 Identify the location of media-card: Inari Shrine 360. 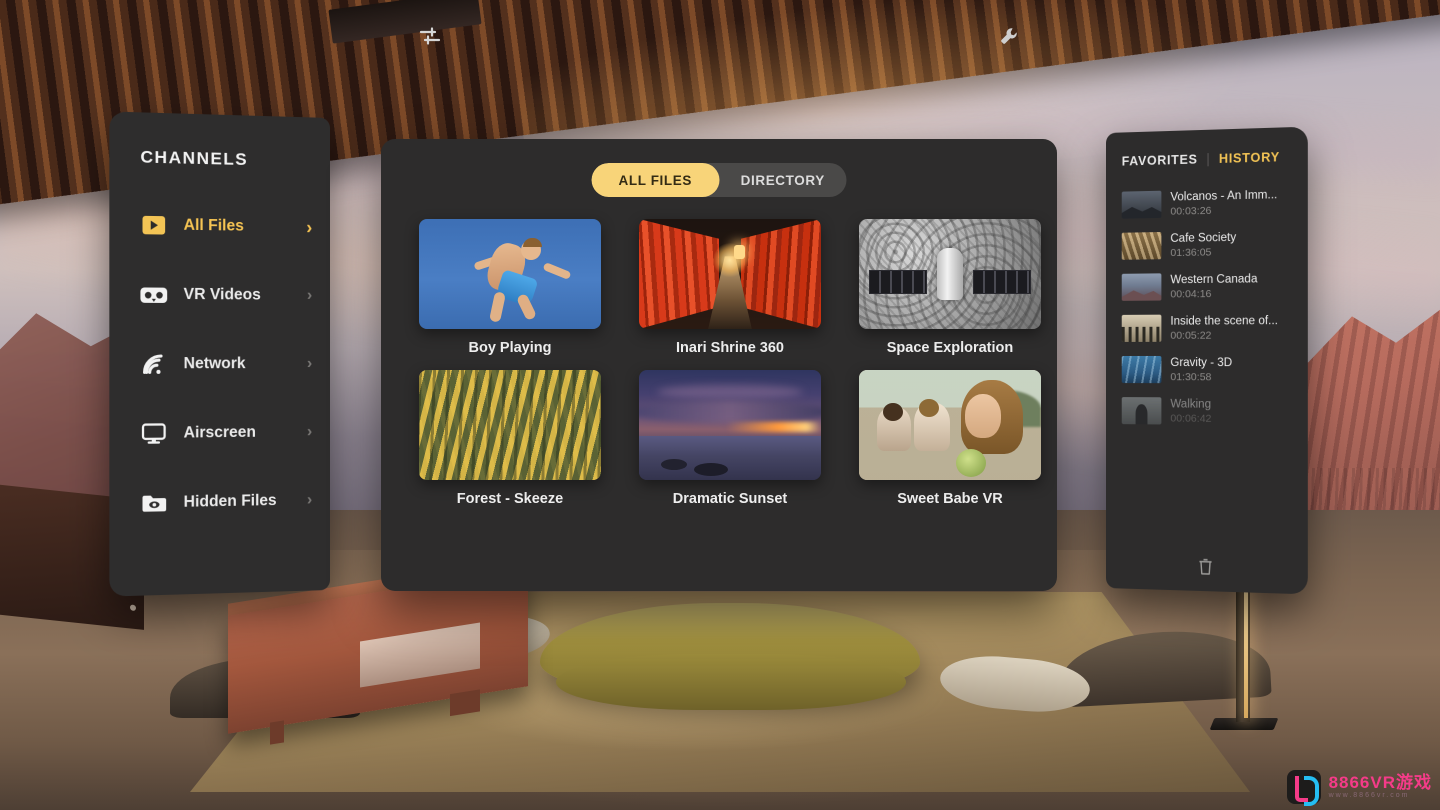
(730, 287).